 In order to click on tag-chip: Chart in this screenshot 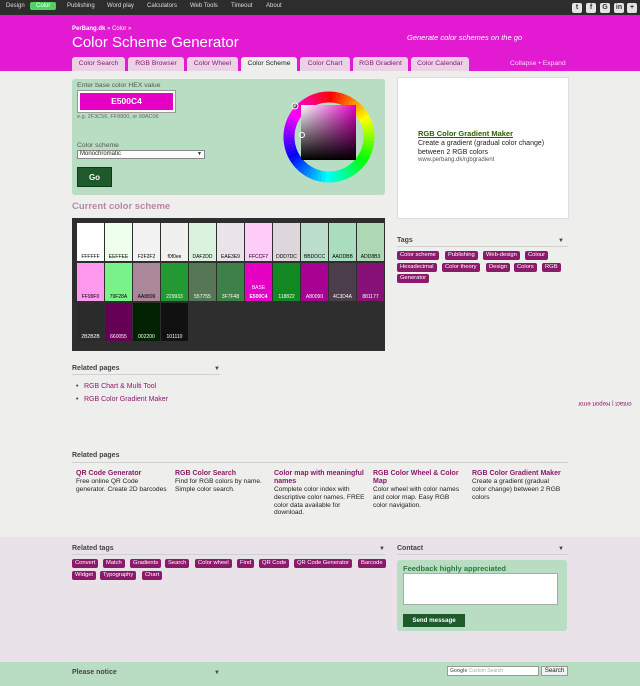, I will do `click(152, 575)`.